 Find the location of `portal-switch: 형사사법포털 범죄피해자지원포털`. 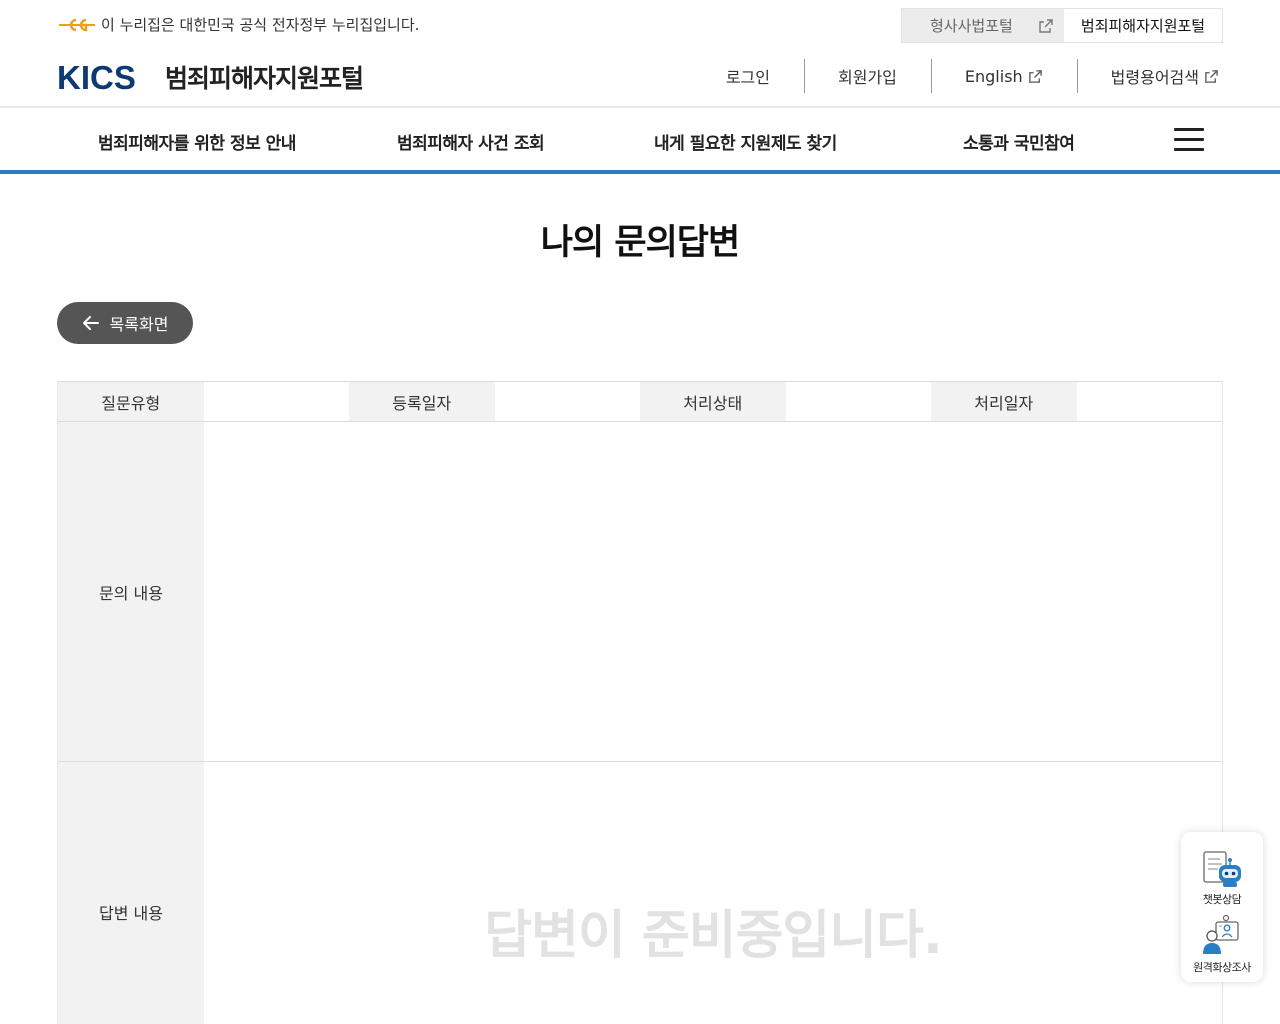

portal-switch: 형사사법포털 범죄피해자지원포털 is located at coordinates (1062, 25).